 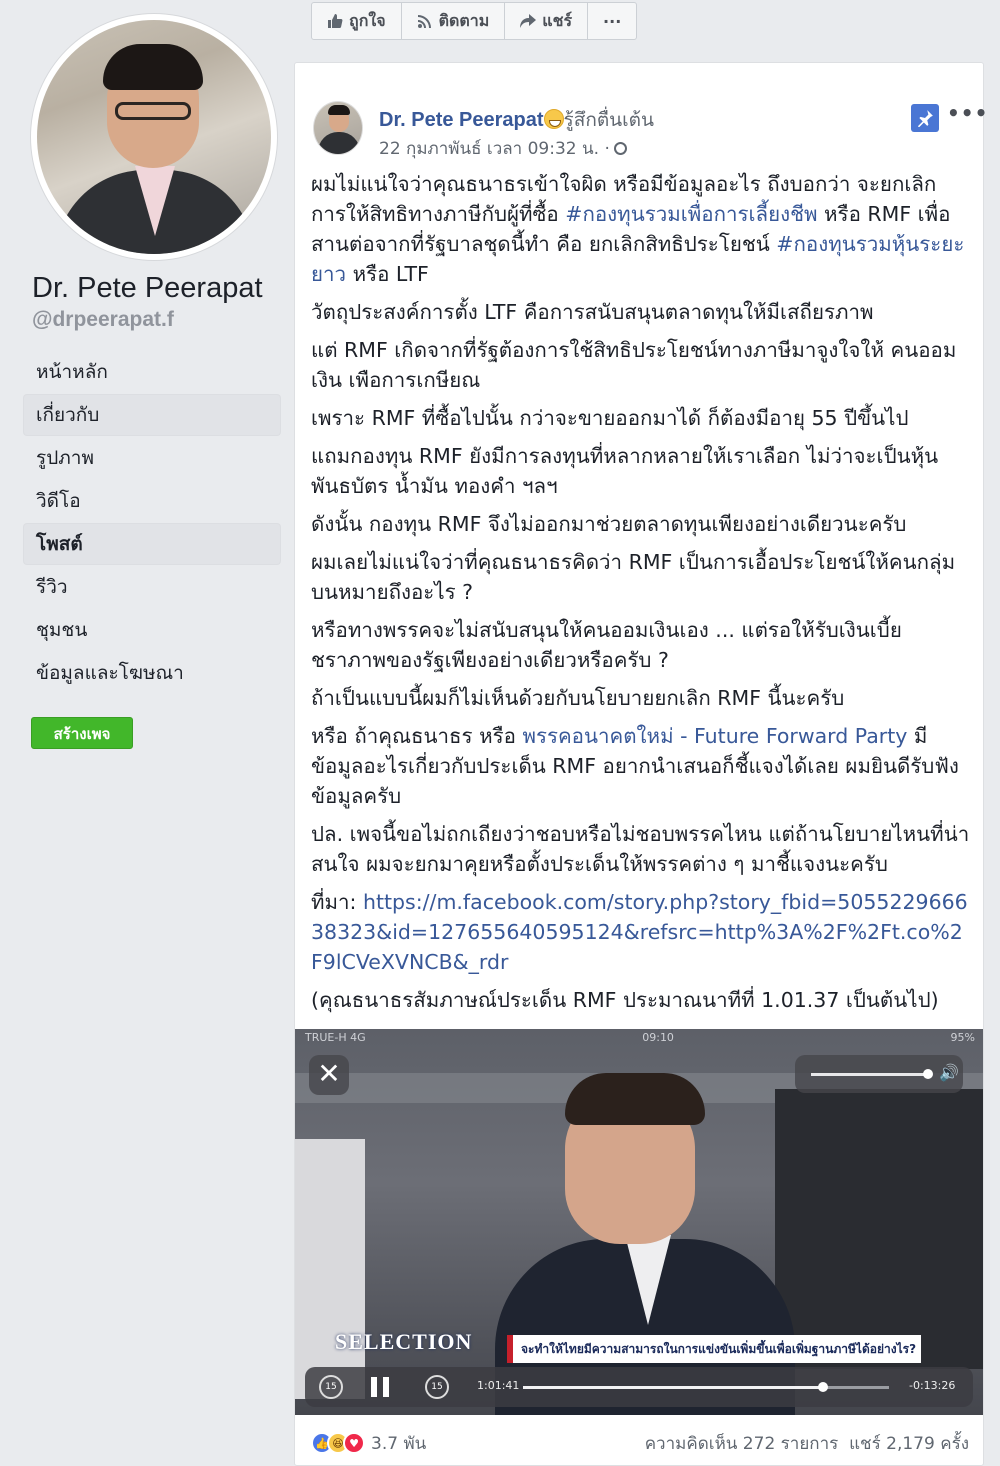 I want to click on rss-icon, so click(x=424, y=21).